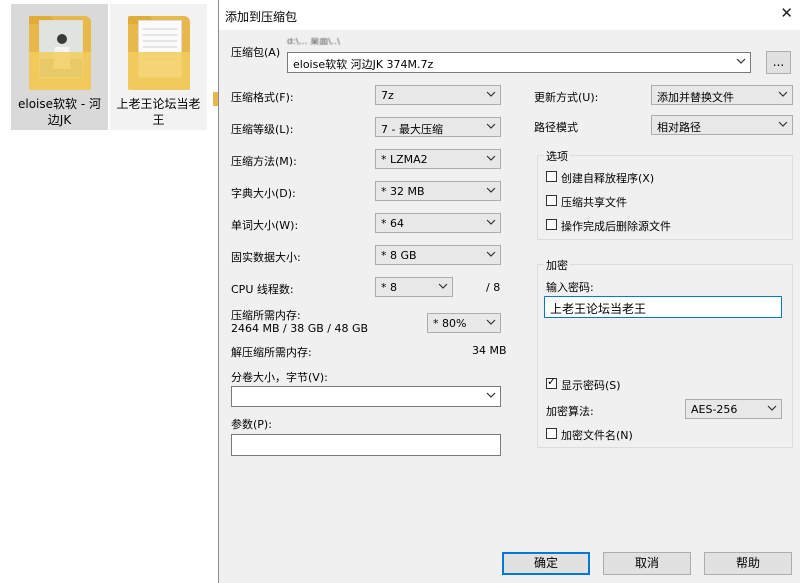 This screenshot has height=583, width=800. Describe the element at coordinates (300, 328) in the screenshot. I see `mem-compress-detail: 2464 MB / 38 GB / 48 GB` at that location.